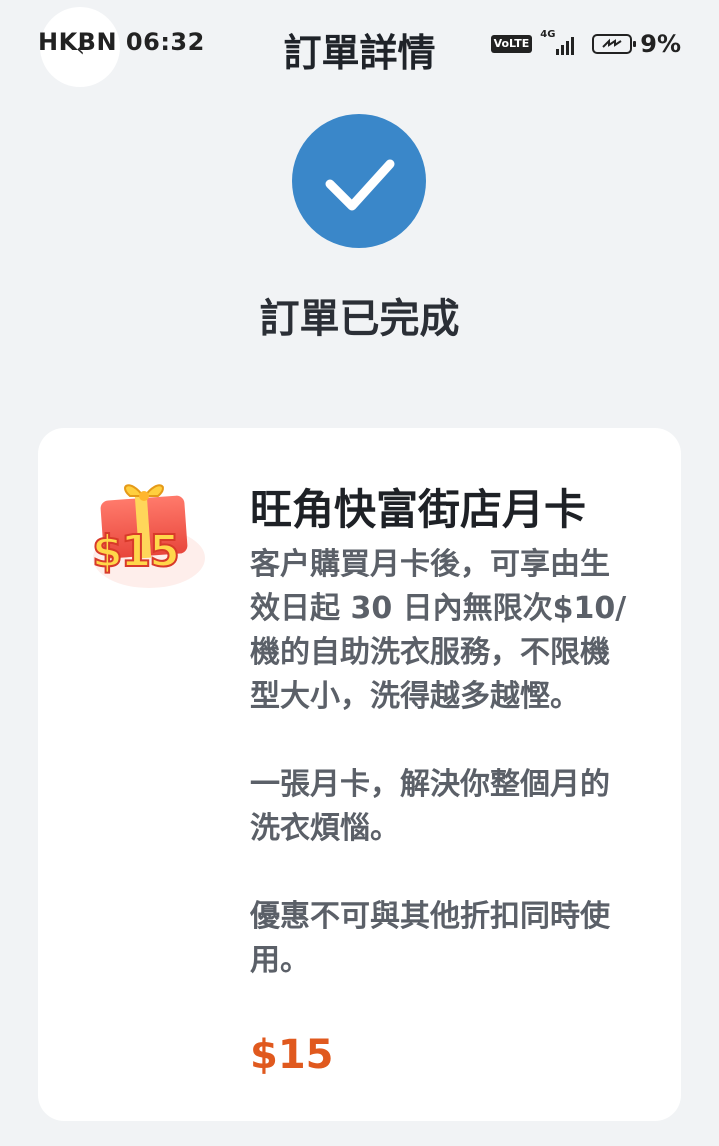 Image resolution: width=719 pixels, height=1146 pixels. What do you see at coordinates (359, 45) in the screenshot?
I see `status-bar: ‹ HKBN 06:32 訂單詳情 VoLTE 4G 9%` at bounding box center [359, 45].